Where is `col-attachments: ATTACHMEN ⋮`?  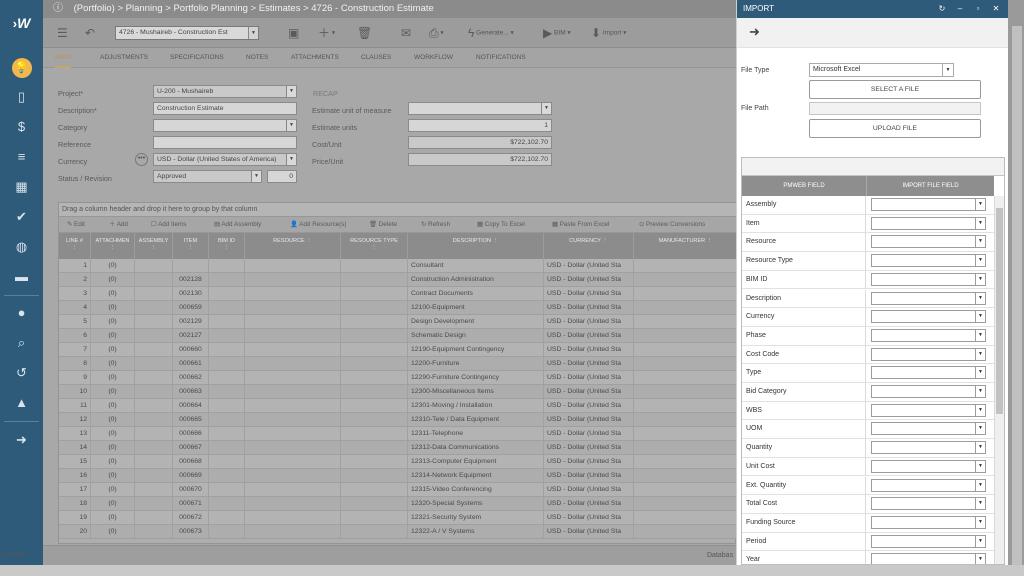 col-attachments: ATTACHMEN ⋮ is located at coordinates (113, 246).